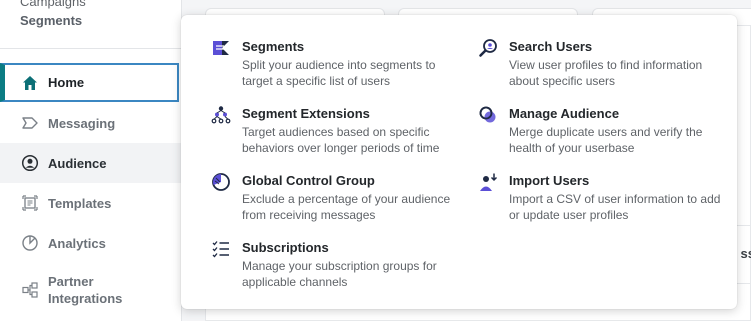 The image size is (751, 321). Describe the element at coordinates (549, 180) in the screenshot. I see `menu-item-title: Import Users` at that location.